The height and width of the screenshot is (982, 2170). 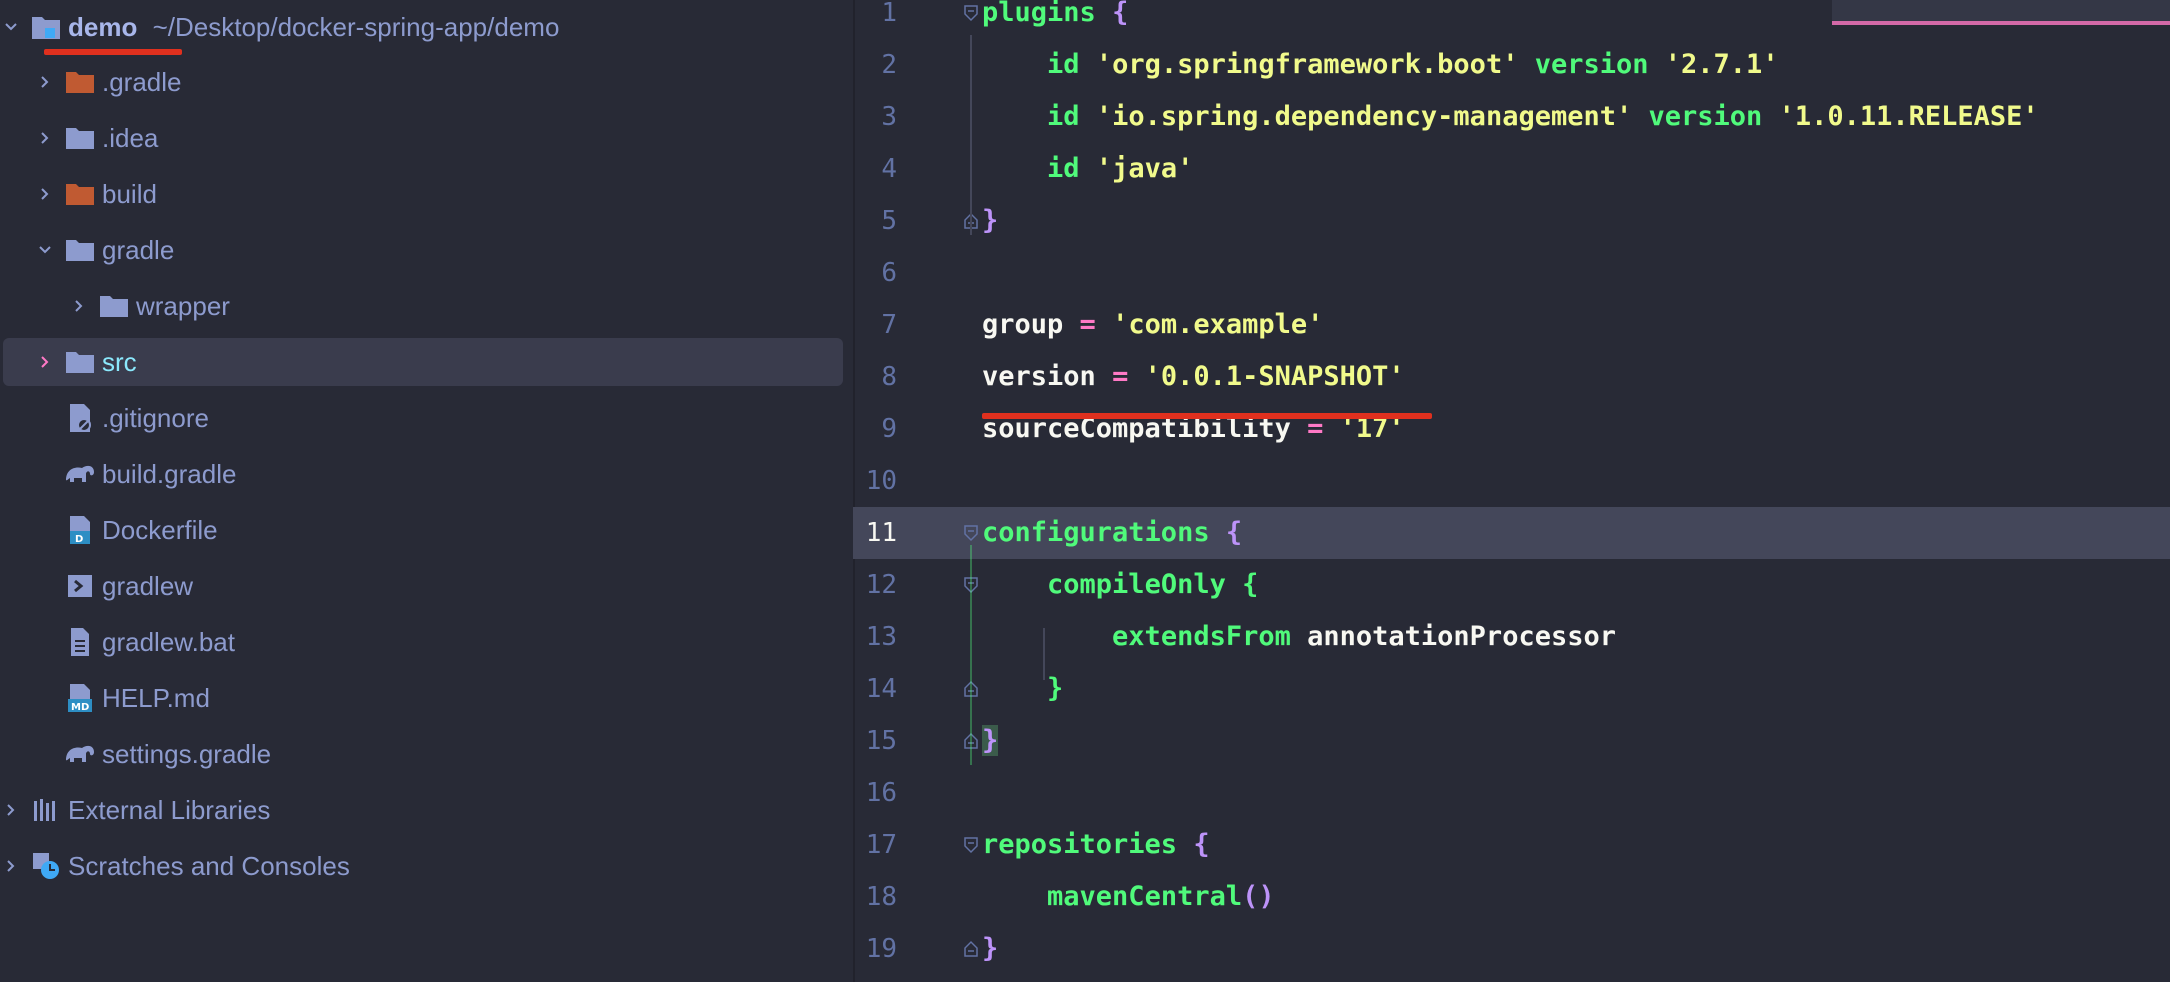 I want to click on tree-item-dot-idea: .idea, so click(x=426, y=138).